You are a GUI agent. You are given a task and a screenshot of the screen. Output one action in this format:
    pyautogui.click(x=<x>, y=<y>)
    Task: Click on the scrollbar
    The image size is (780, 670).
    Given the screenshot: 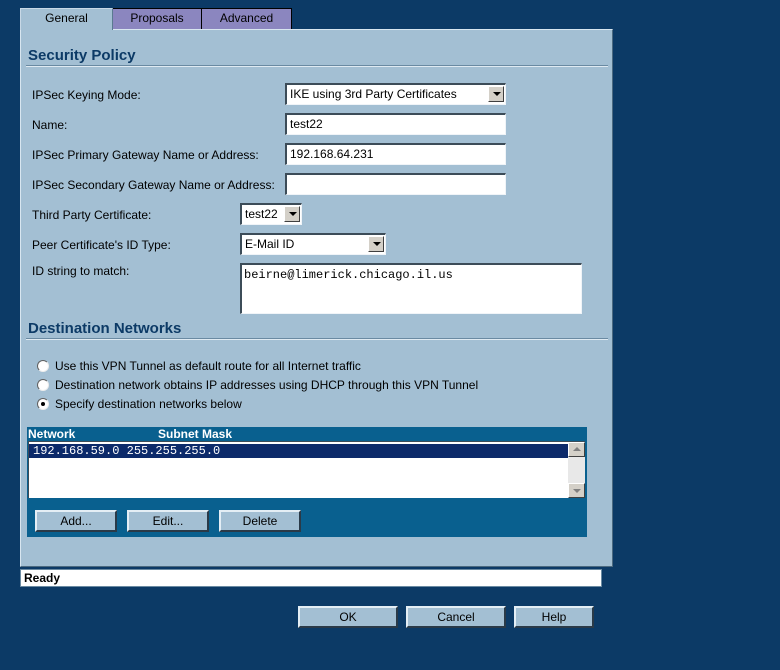 What is the action you would take?
    pyautogui.click(x=576, y=470)
    